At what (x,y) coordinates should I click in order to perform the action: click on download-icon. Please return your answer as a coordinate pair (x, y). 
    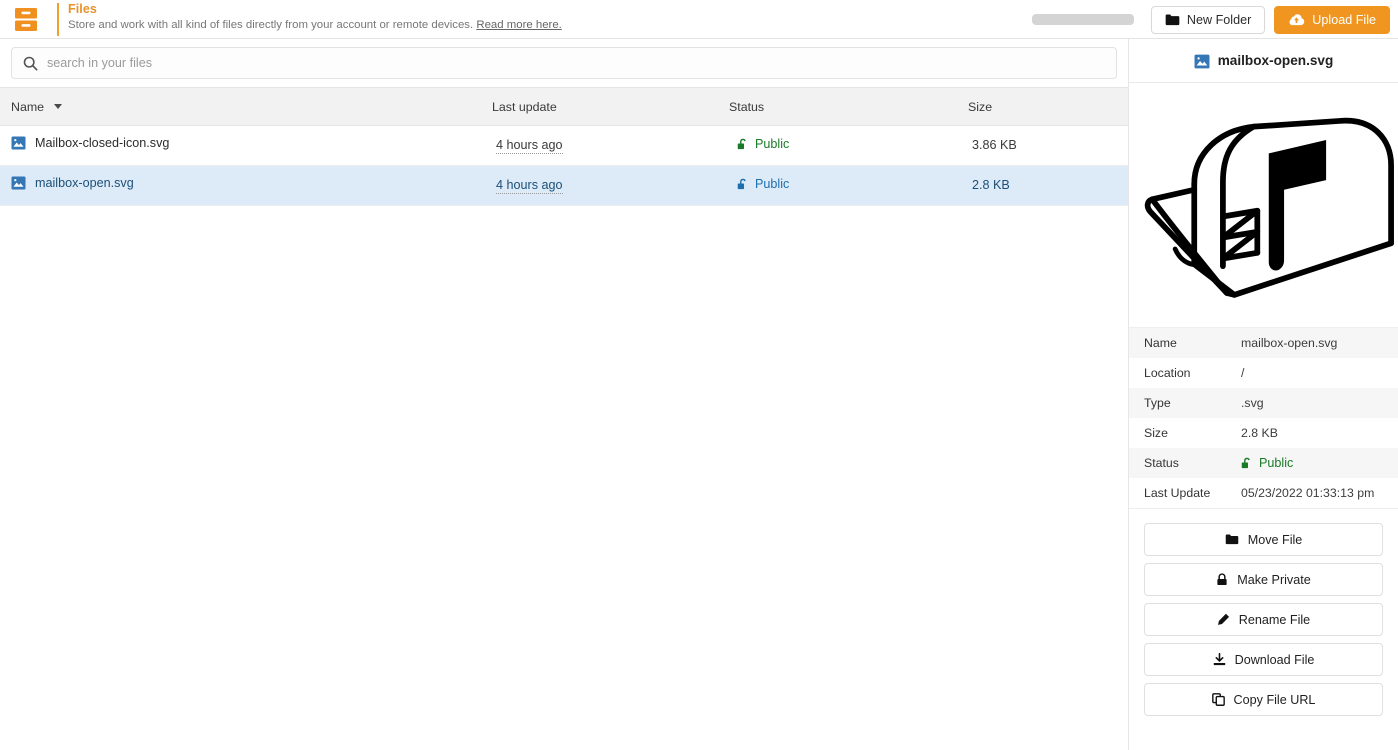
    Looking at the image, I should click on (1219, 659).